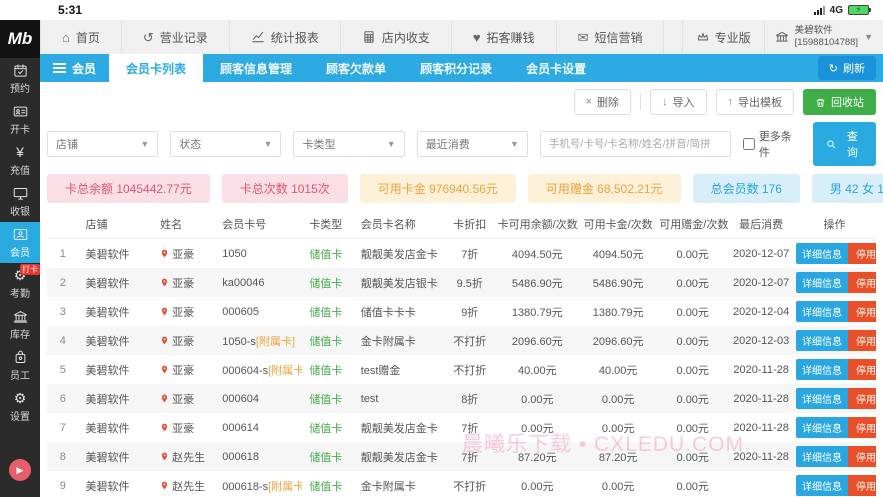 The width and height of the screenshot is (883, 497). I want to click on search-input, so click(635, 144).